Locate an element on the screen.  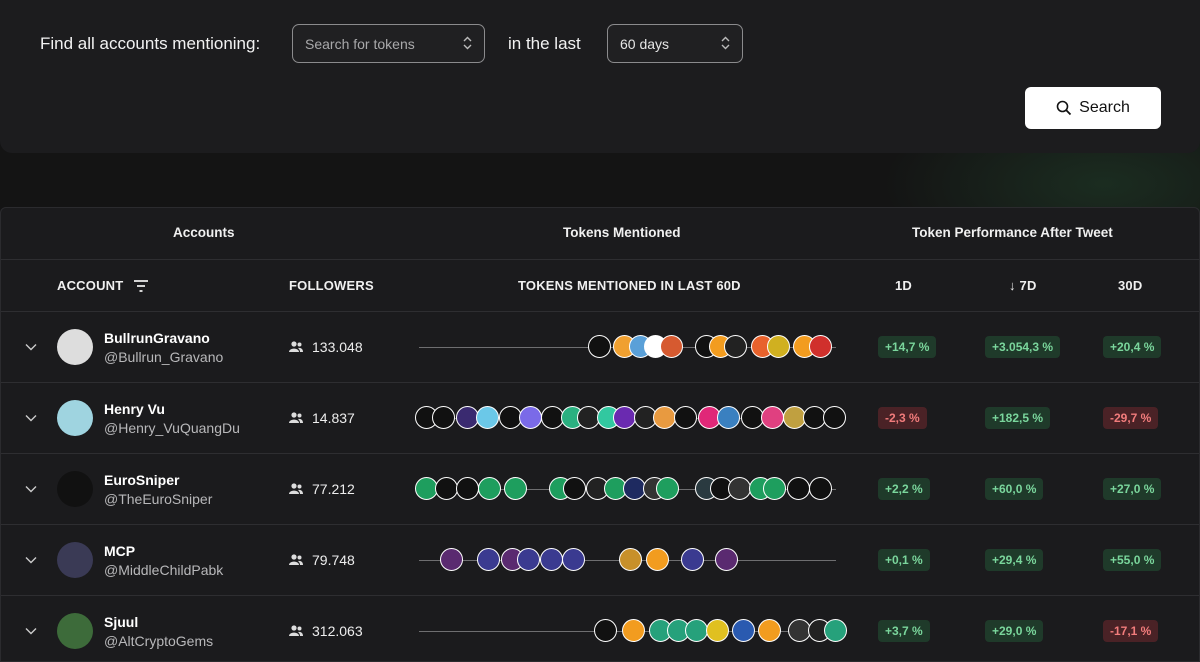
col-account: ACCOUNT is located at coordinates (90, 285).